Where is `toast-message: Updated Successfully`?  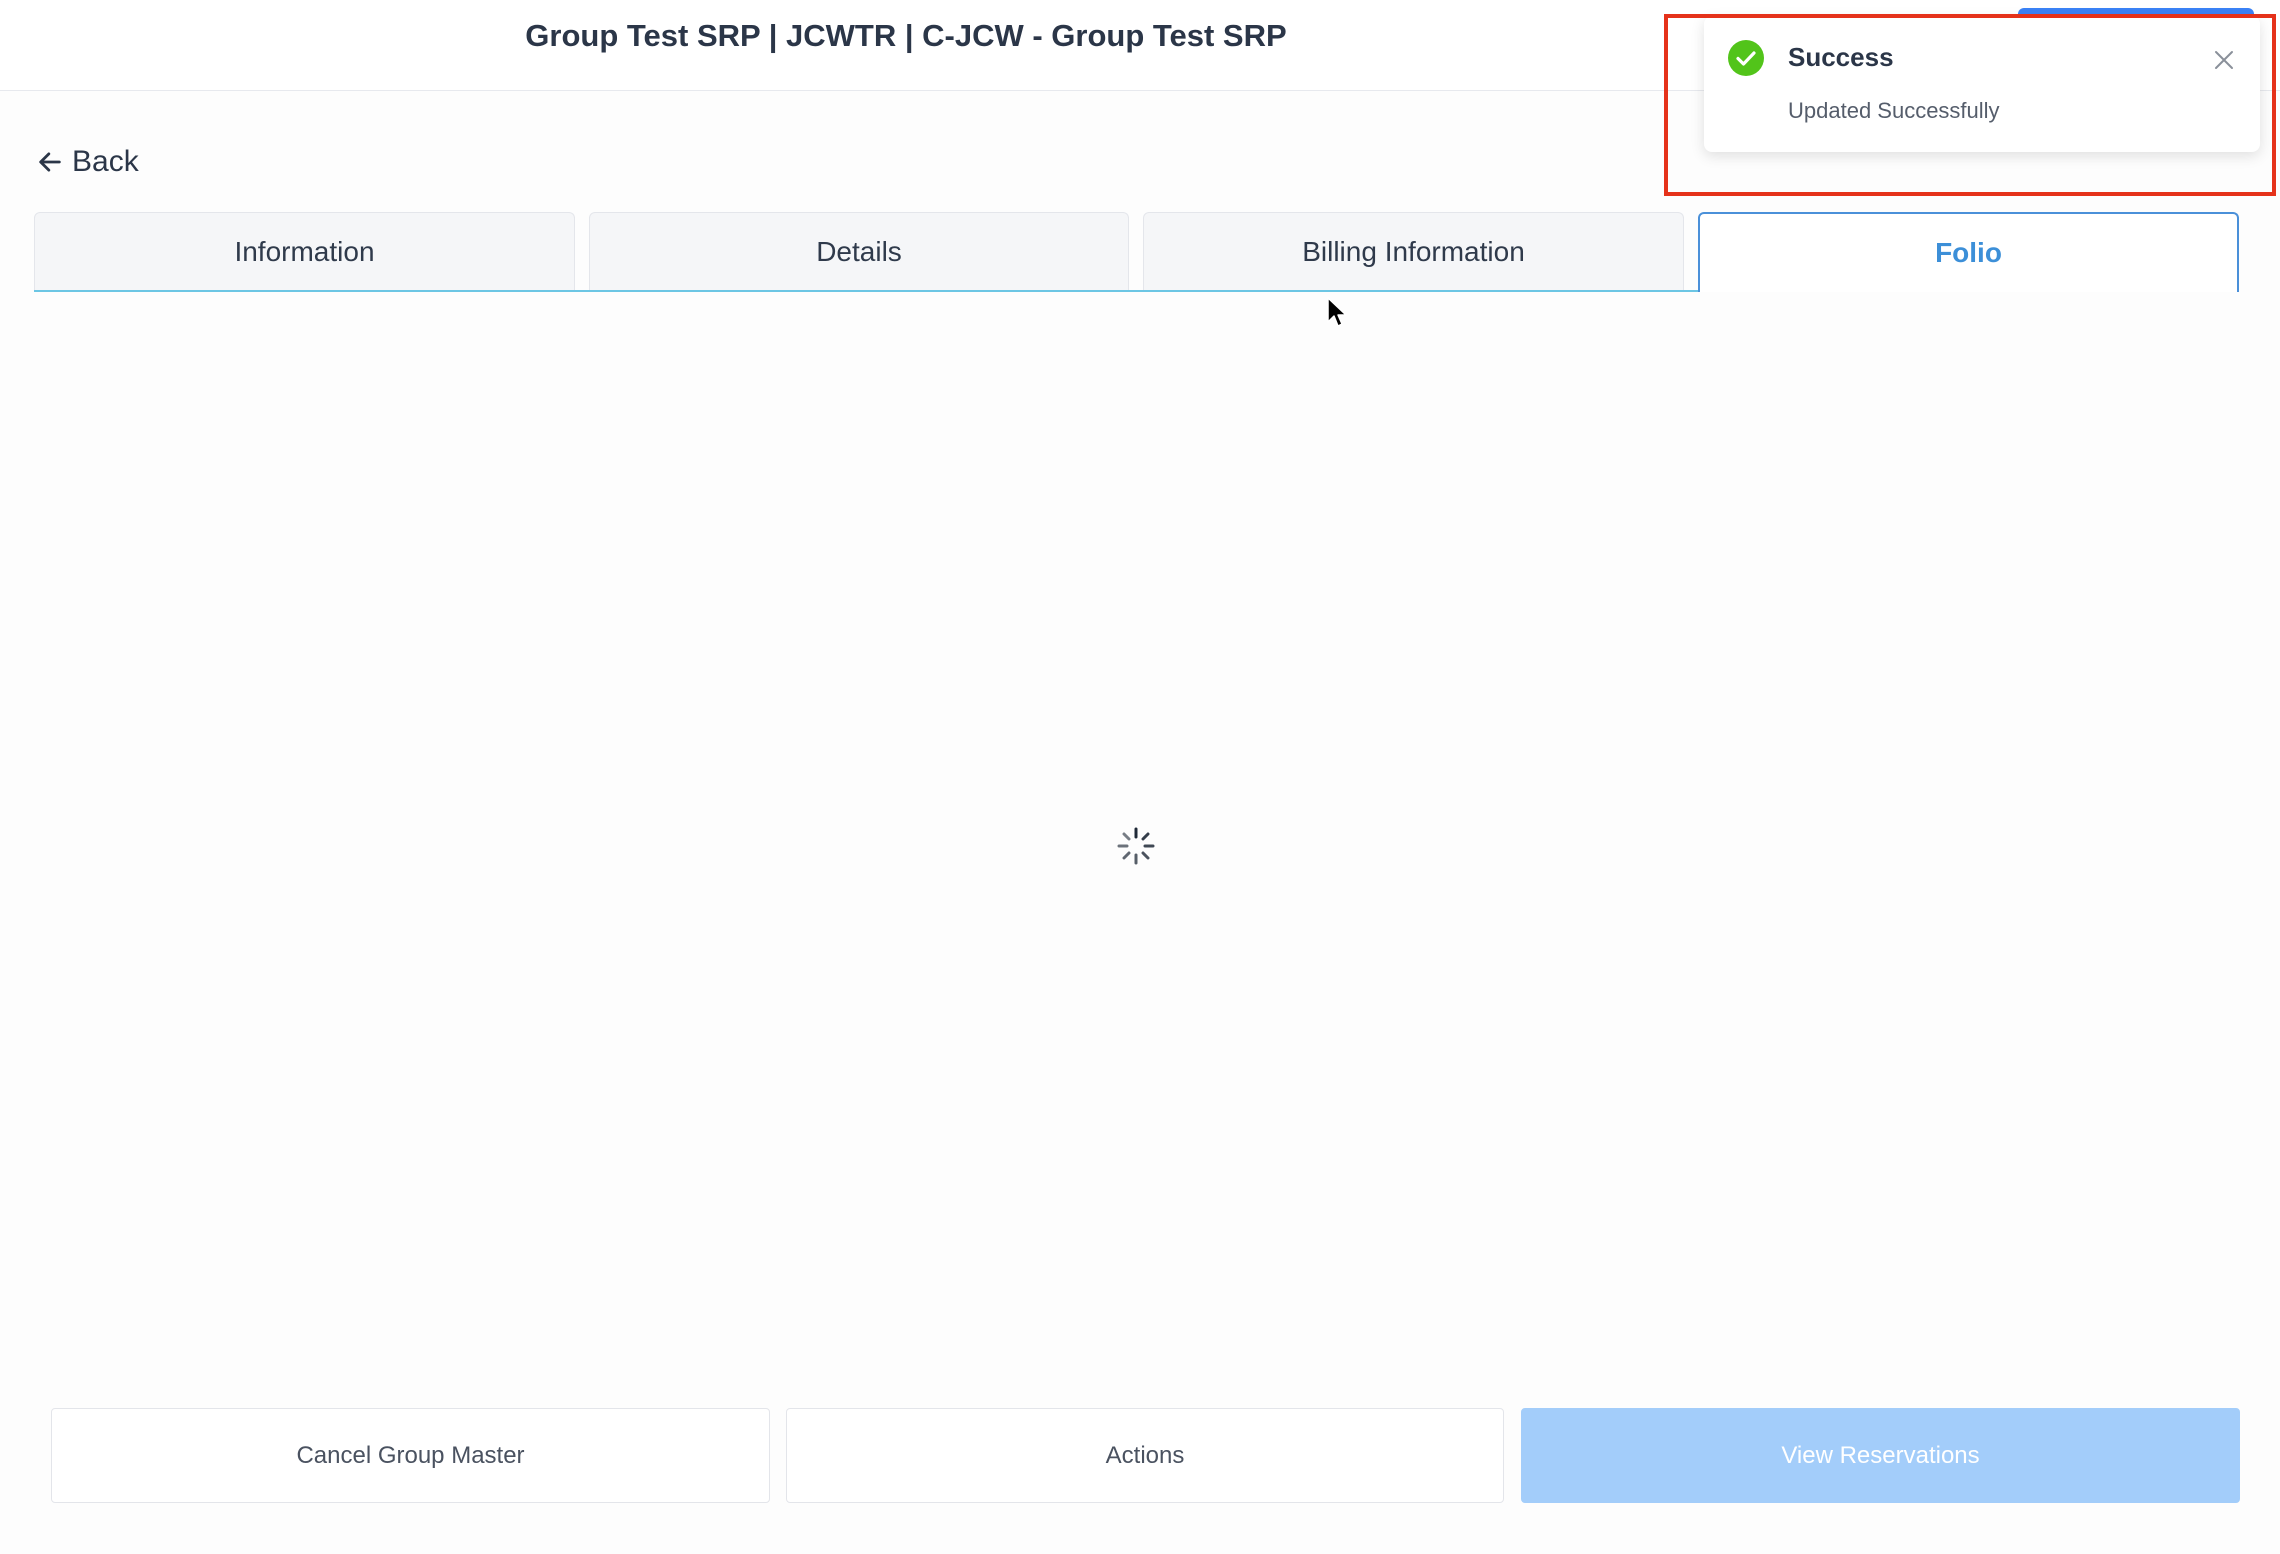
toast-message: Updated Successfully is located at coordinates (1894, 110).